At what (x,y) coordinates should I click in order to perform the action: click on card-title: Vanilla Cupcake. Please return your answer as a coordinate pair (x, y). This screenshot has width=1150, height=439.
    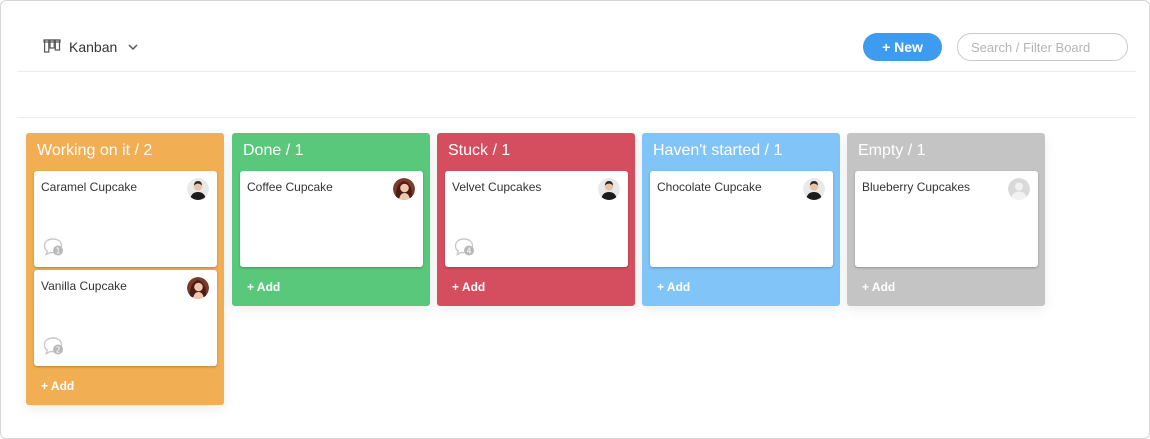
    Looking at the image, I should click on (84, 286).